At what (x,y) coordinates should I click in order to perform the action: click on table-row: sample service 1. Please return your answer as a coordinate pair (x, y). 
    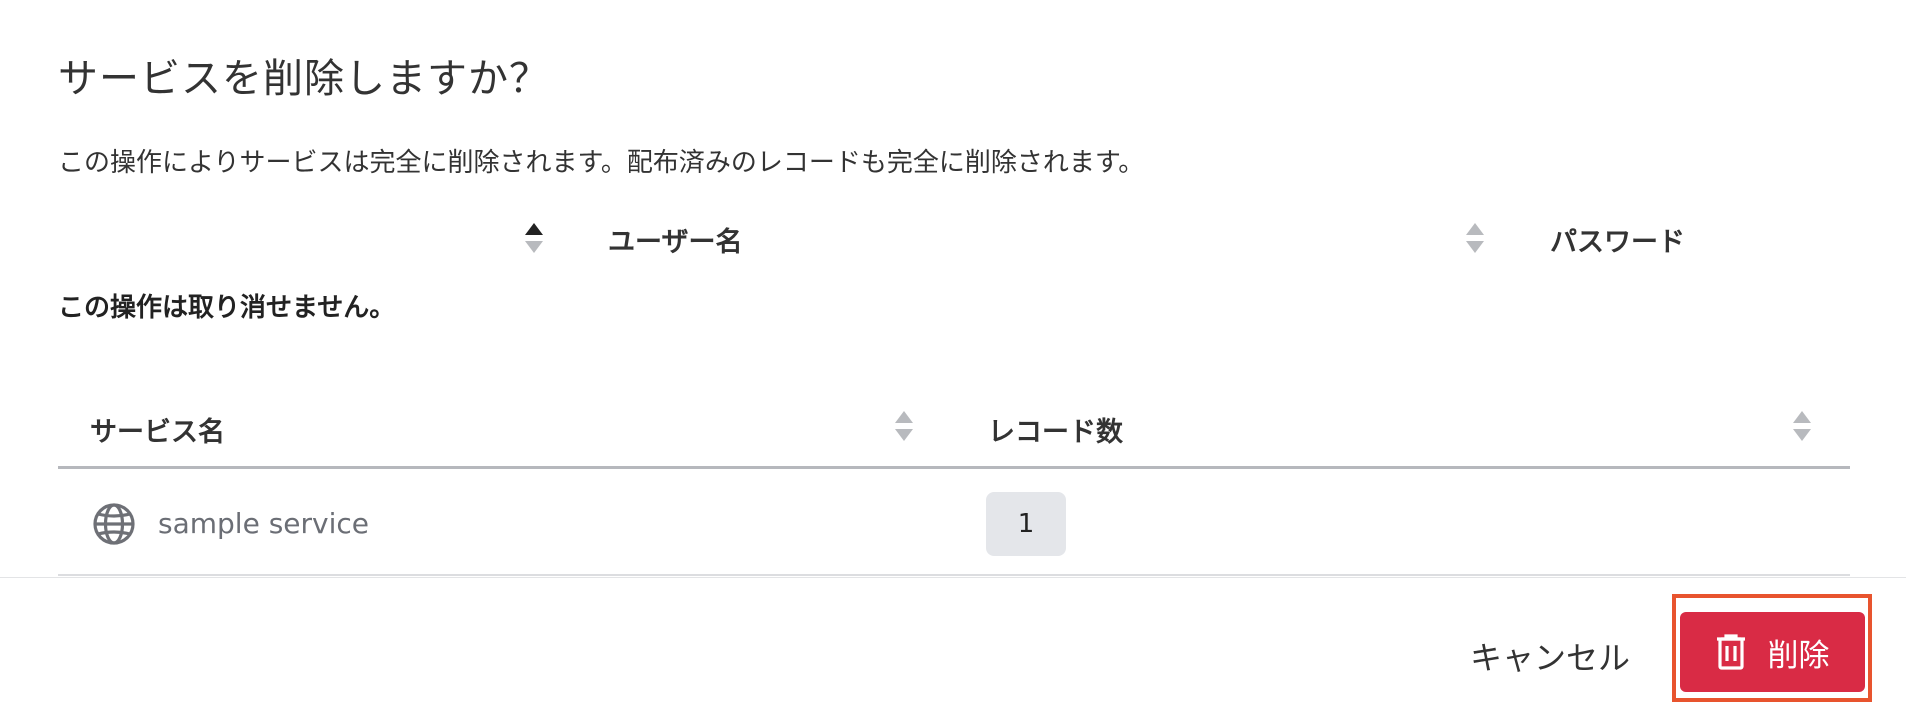
    Looking at the image, I should click on (954, 522).